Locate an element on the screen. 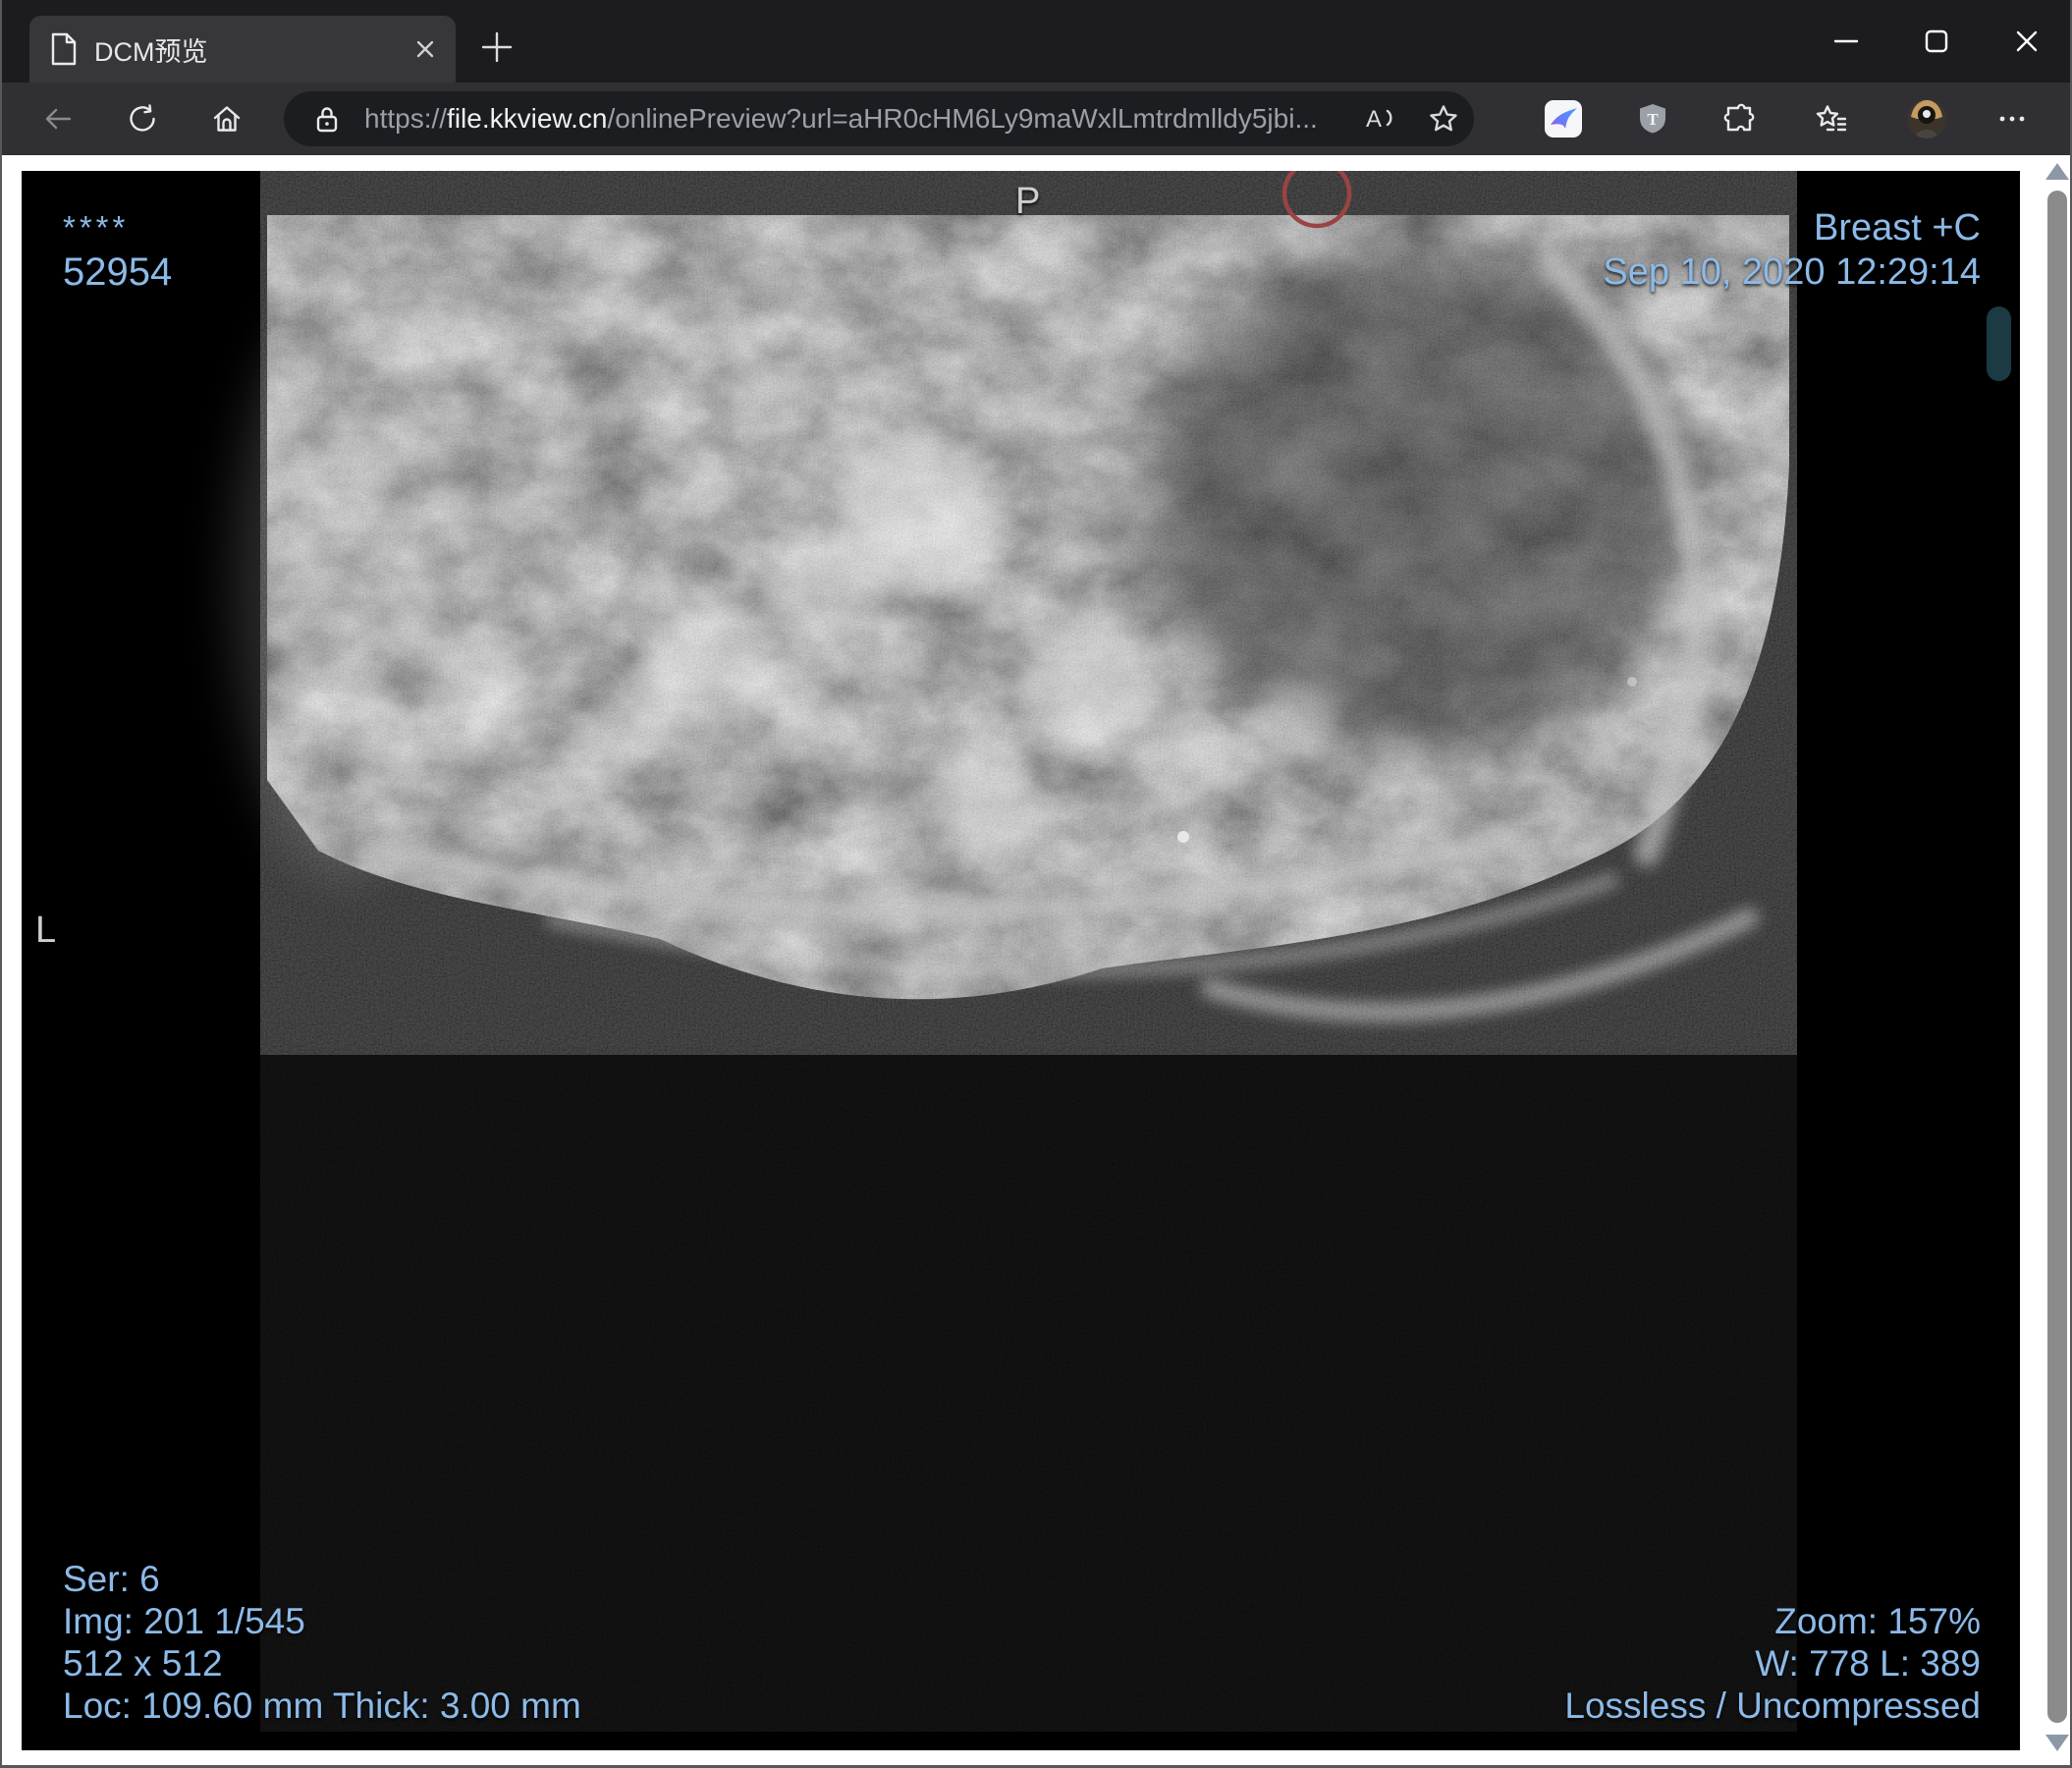 The image size is (2072, 1768). minimize-icon is located at coordinates (1846, 41).